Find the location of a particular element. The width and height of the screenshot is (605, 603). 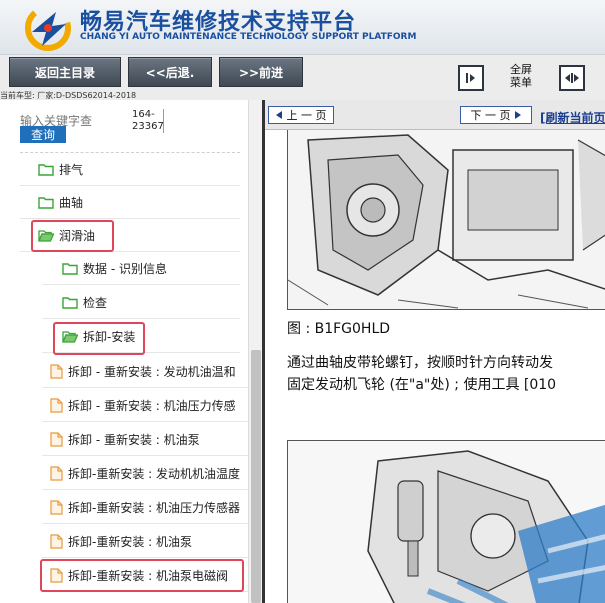

arrow-right-icon is located at coordinates (470, 78).